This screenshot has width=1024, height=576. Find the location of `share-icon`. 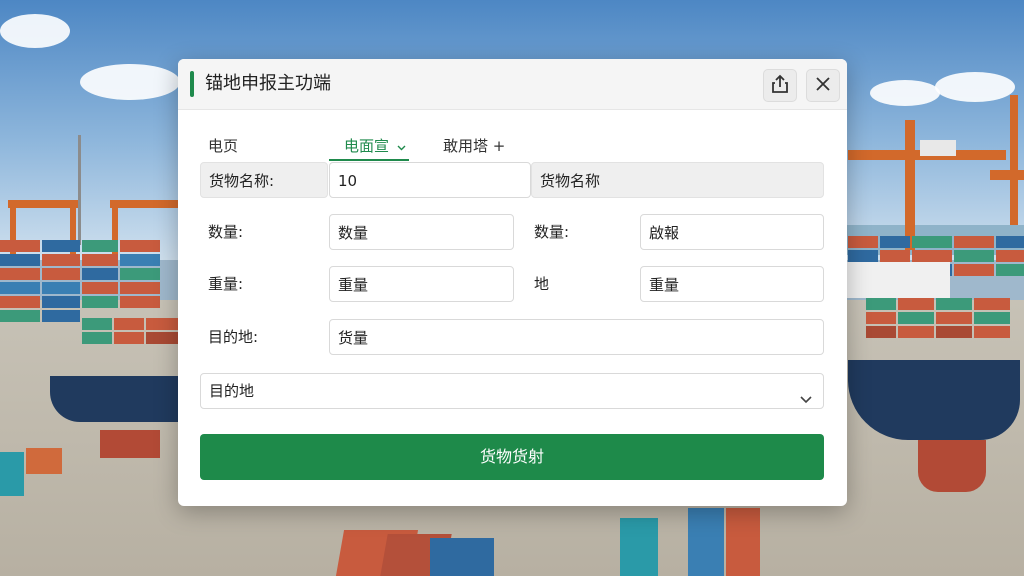

share-icon is located at coordinates (780, 86).